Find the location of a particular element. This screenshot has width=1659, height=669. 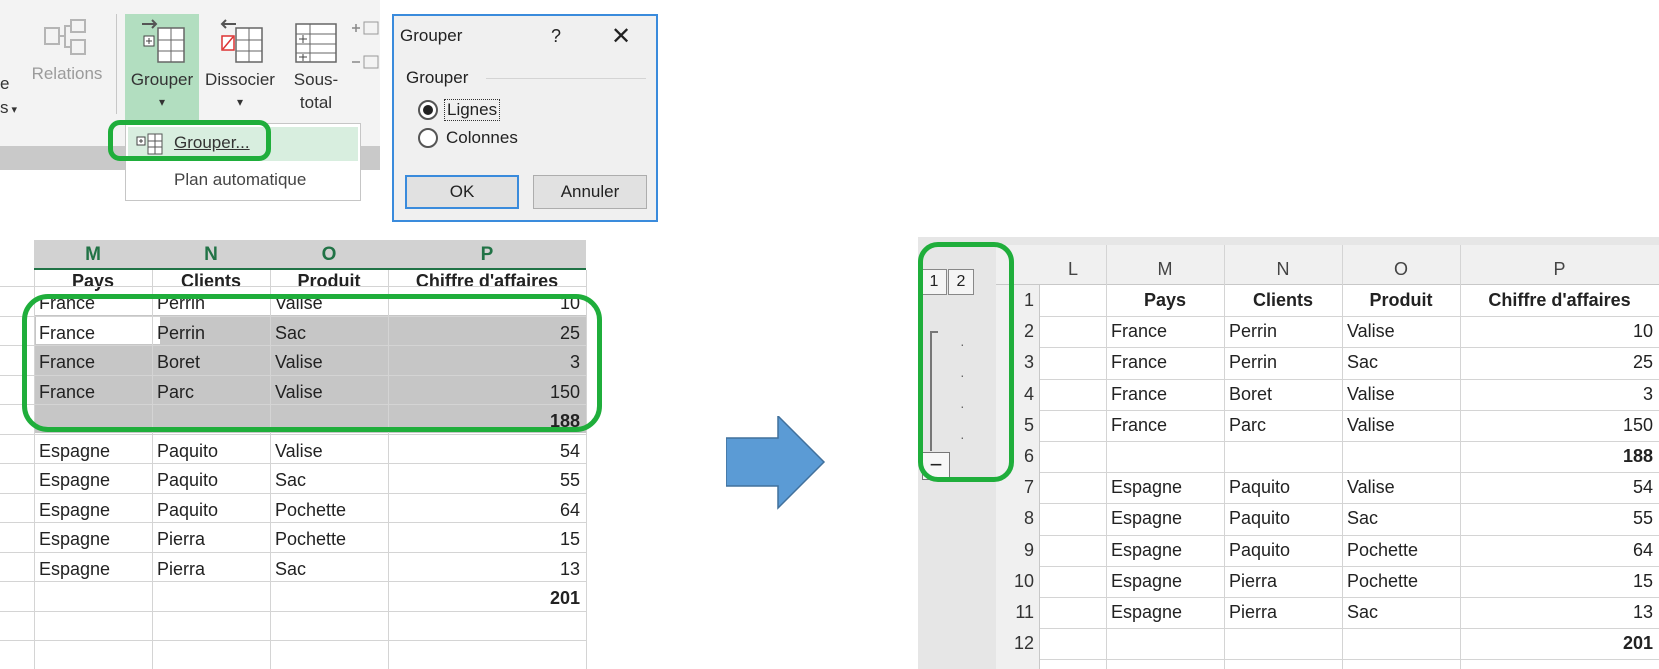

table-cell: 25 is located at coordinates (1559, 362).